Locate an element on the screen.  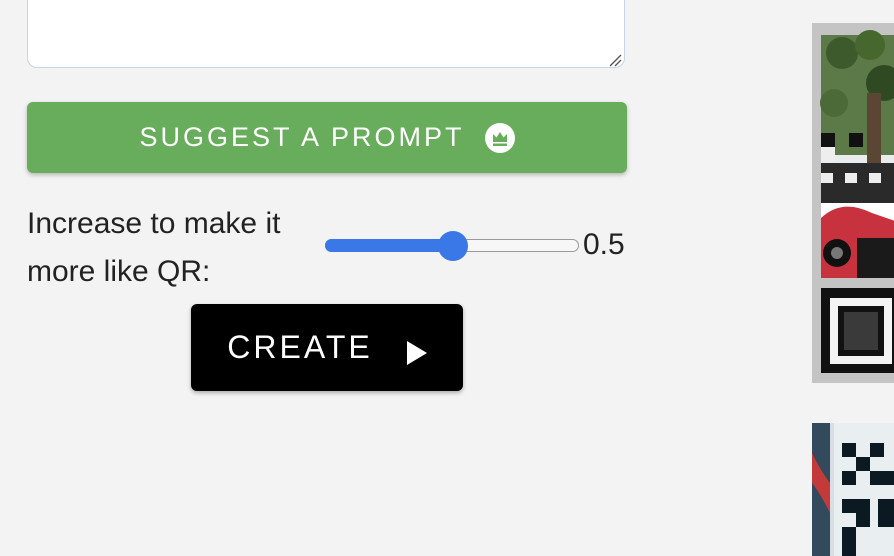
create-label: CREATE is located at coordinates (300, 347).